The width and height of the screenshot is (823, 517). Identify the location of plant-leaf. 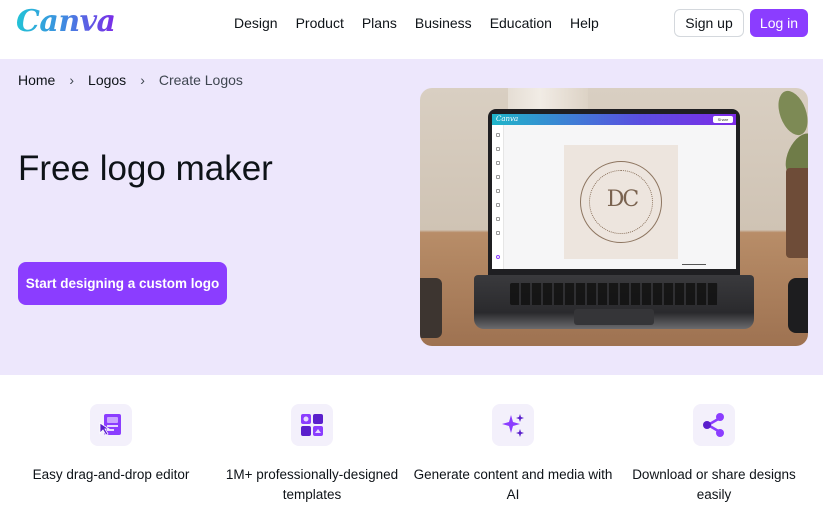
(790, 114).